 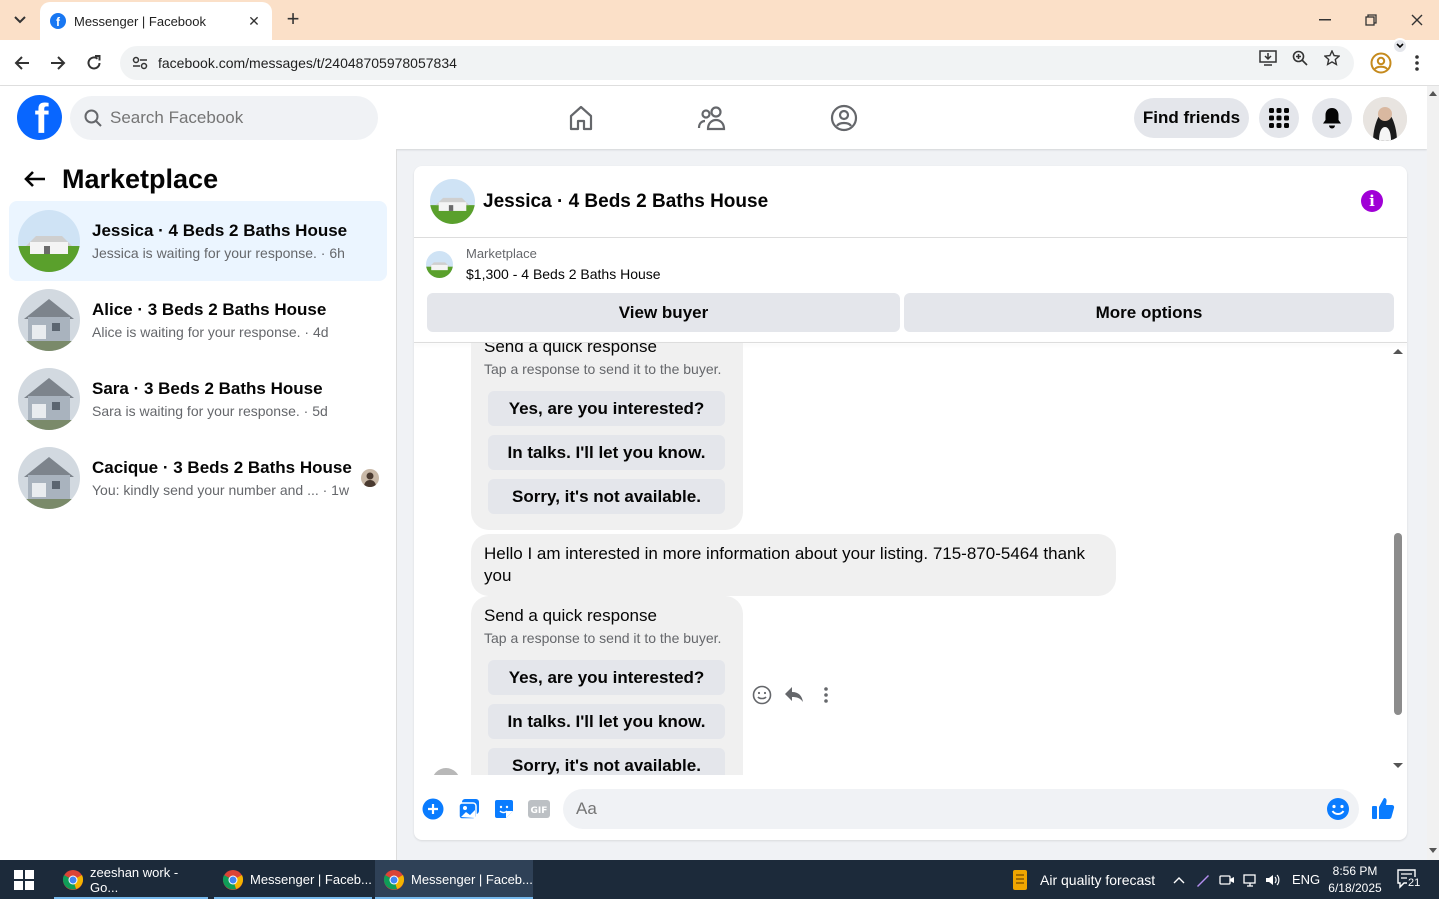 I want to click on account-chevron-down-icon, so click(x=1400, y=46).